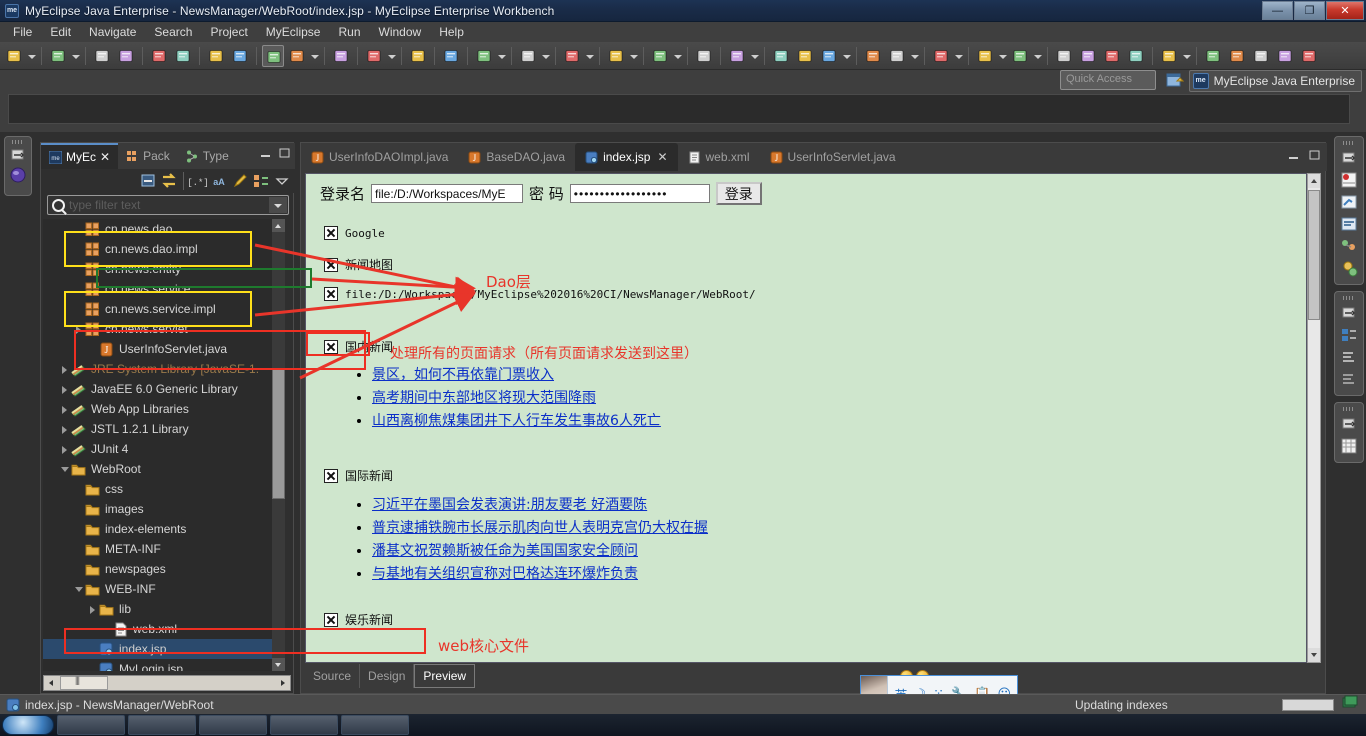 The image size is (1366, 736). What do you see at coordinates (445, 676) in the screenshot?
I see `tab-preview: Preview` at bounding box center [445, 676].